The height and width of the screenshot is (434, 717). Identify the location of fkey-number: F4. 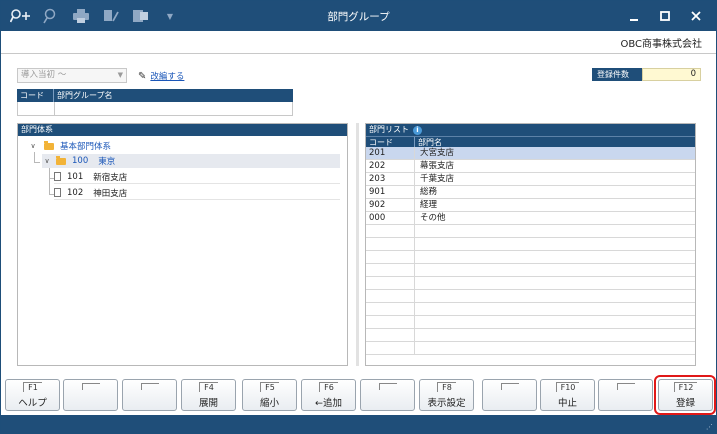
(208, 387).